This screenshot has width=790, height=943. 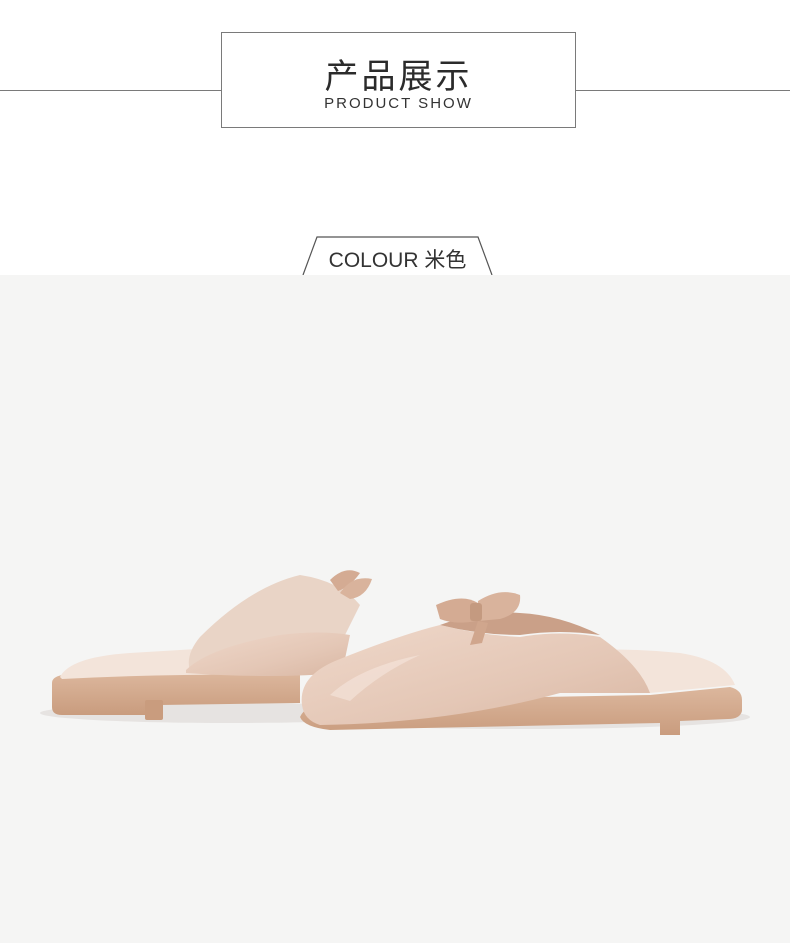 I want to click on colour-tag: COLOUR 米色, so click(x=397, y=255).